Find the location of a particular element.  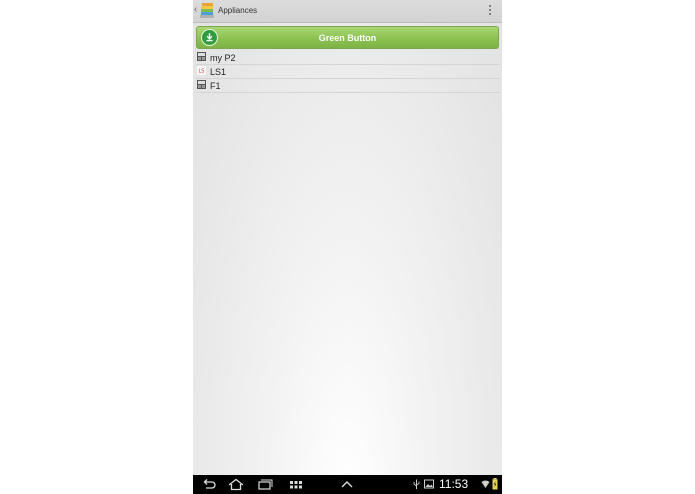

usb-icon is located at coordinates (416, 484).